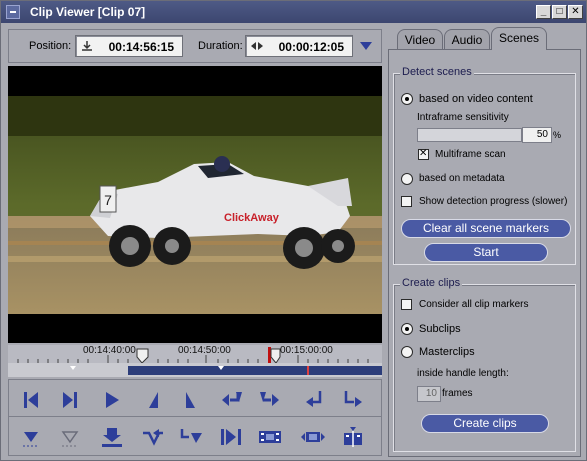 This screenshot has height=461, width=587. What do you see at coordinates (31, 437) in the screenshot?
I see `add-marker-icon` at bounding box center [31, 437].